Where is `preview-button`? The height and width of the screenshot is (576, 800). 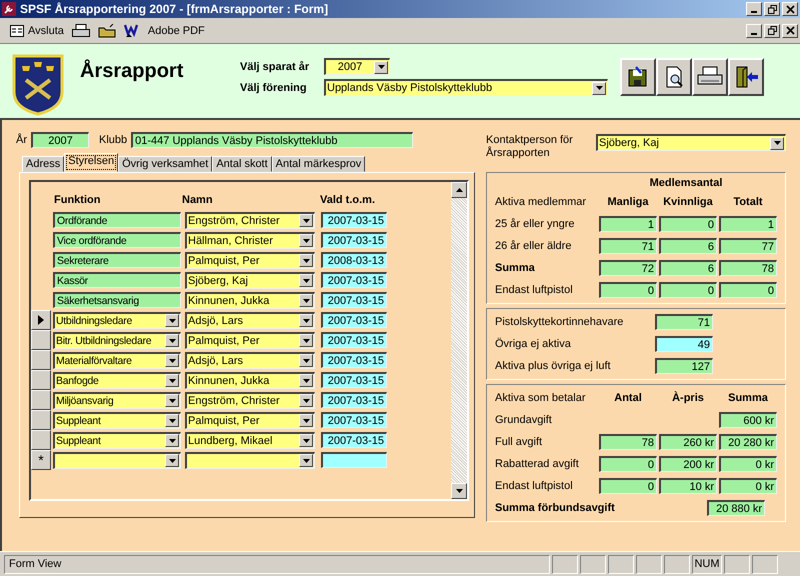
preview-button is located at coordinates (674, 77).